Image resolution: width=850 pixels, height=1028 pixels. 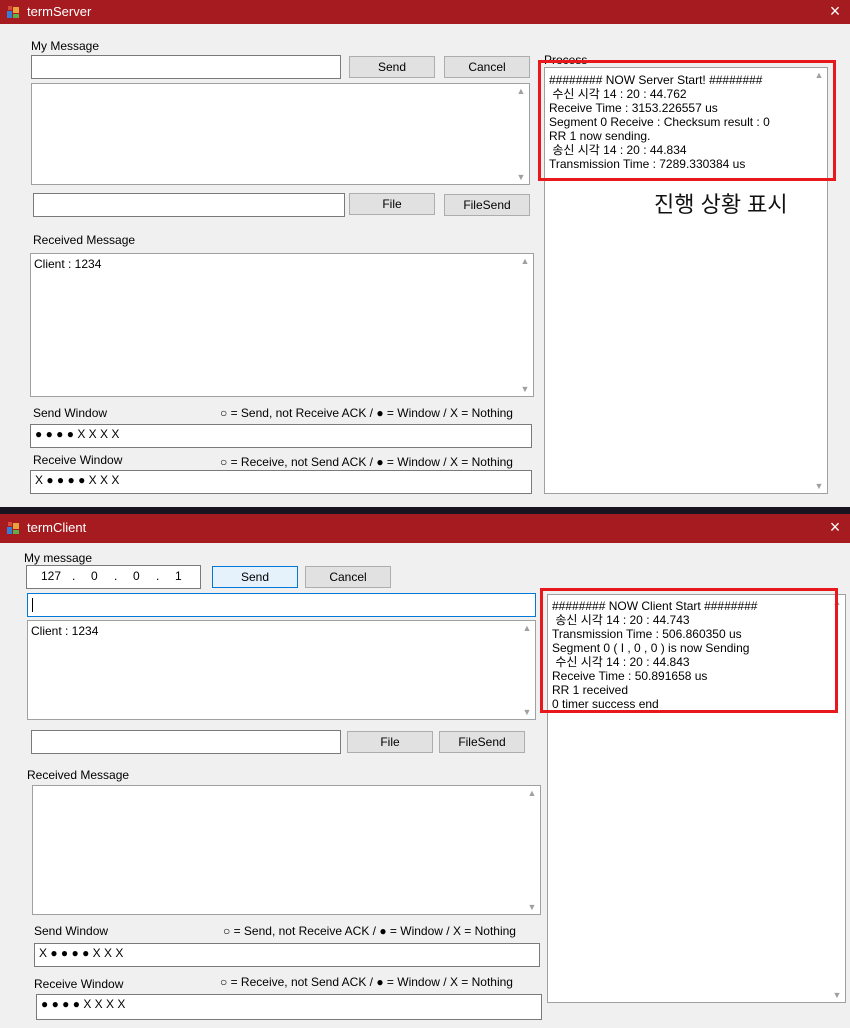 I want to click on my-message-input, so click(x=186, y=67).